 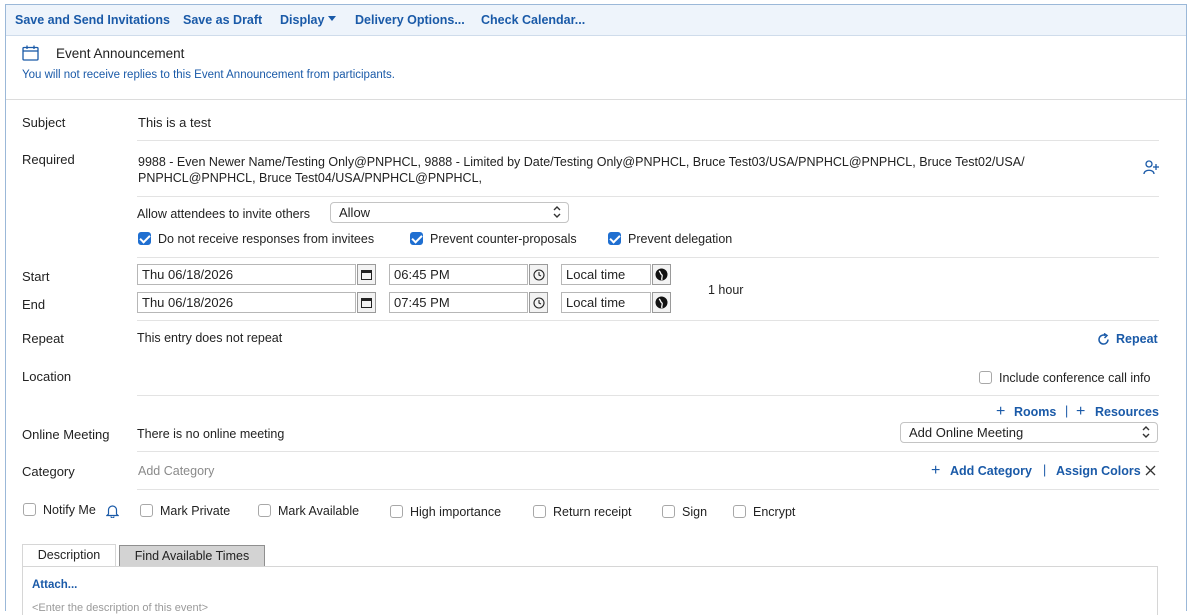 What do you see at coordinates (146, 510) in the screenshot?
I see `mark-private-checkbox` at bounding box center [146, 510].